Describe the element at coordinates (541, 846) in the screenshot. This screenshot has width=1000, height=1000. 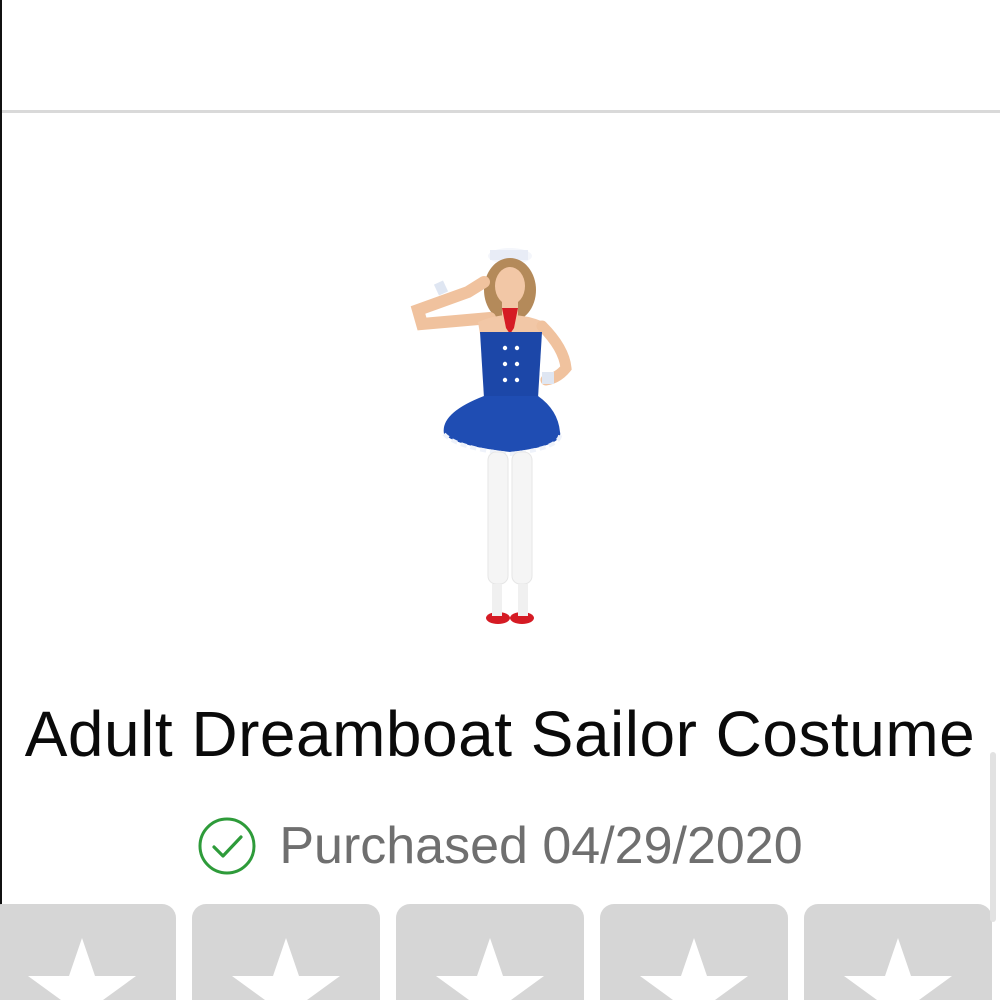
I see `purchase-date-label: Purchased 04/29/2020` at that location.